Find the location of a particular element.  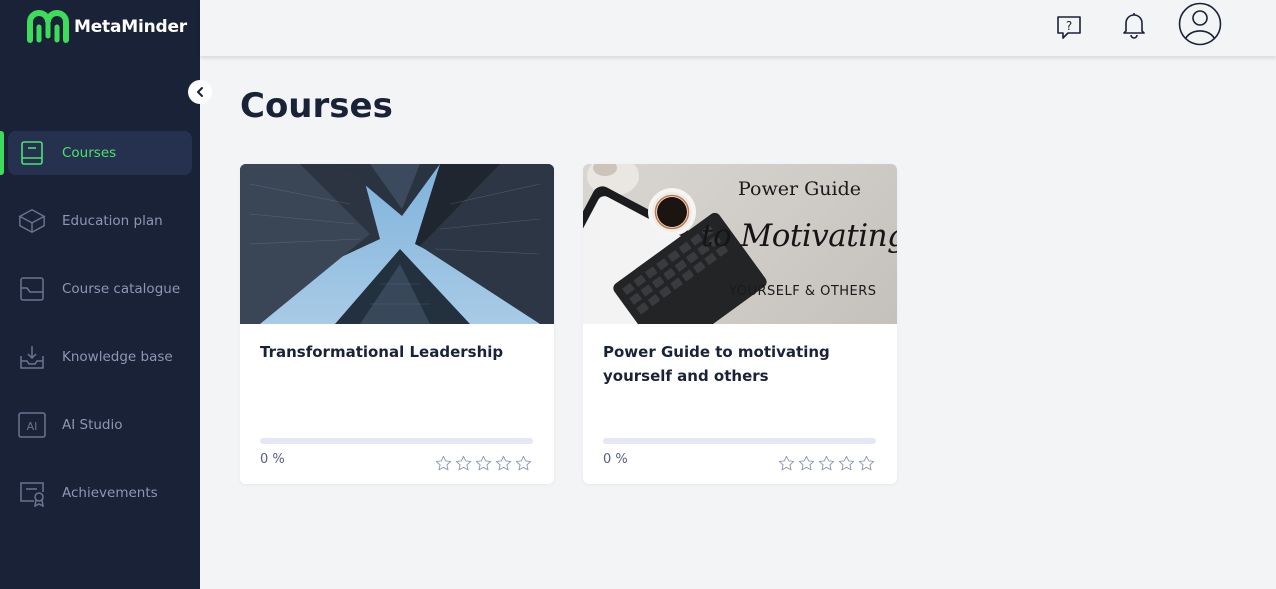

sidebar-item-label: Courses is located at coordinates (89, 153).